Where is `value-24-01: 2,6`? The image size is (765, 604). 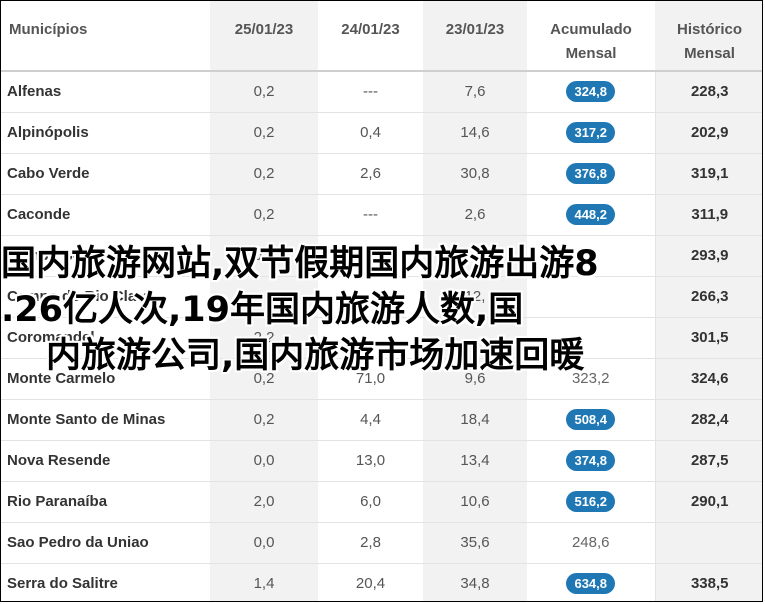 value-24-01: 2,6 is located at coordinates (370, 173).